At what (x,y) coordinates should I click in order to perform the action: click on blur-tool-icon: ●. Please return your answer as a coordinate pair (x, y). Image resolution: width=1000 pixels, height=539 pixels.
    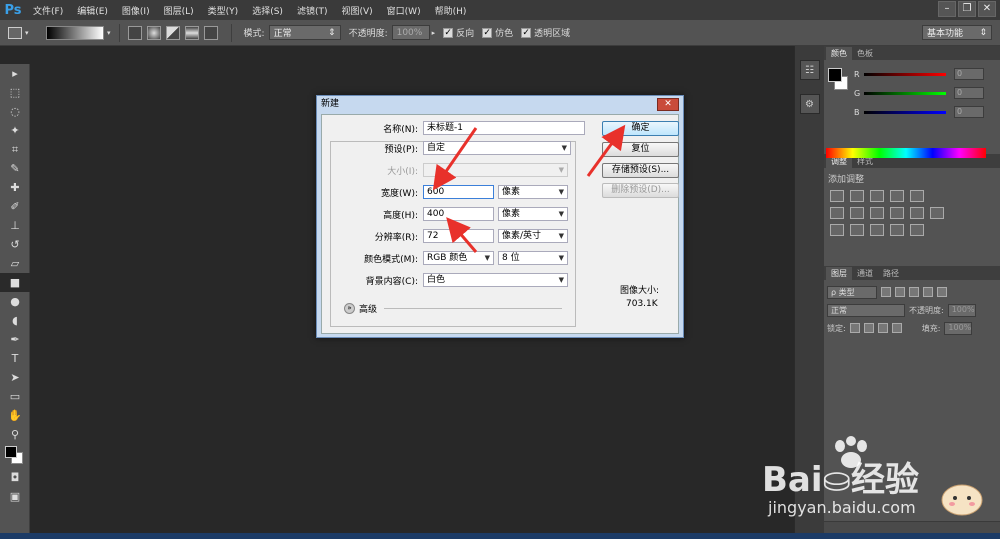
    Looking at the image, I should click on (15, 301).